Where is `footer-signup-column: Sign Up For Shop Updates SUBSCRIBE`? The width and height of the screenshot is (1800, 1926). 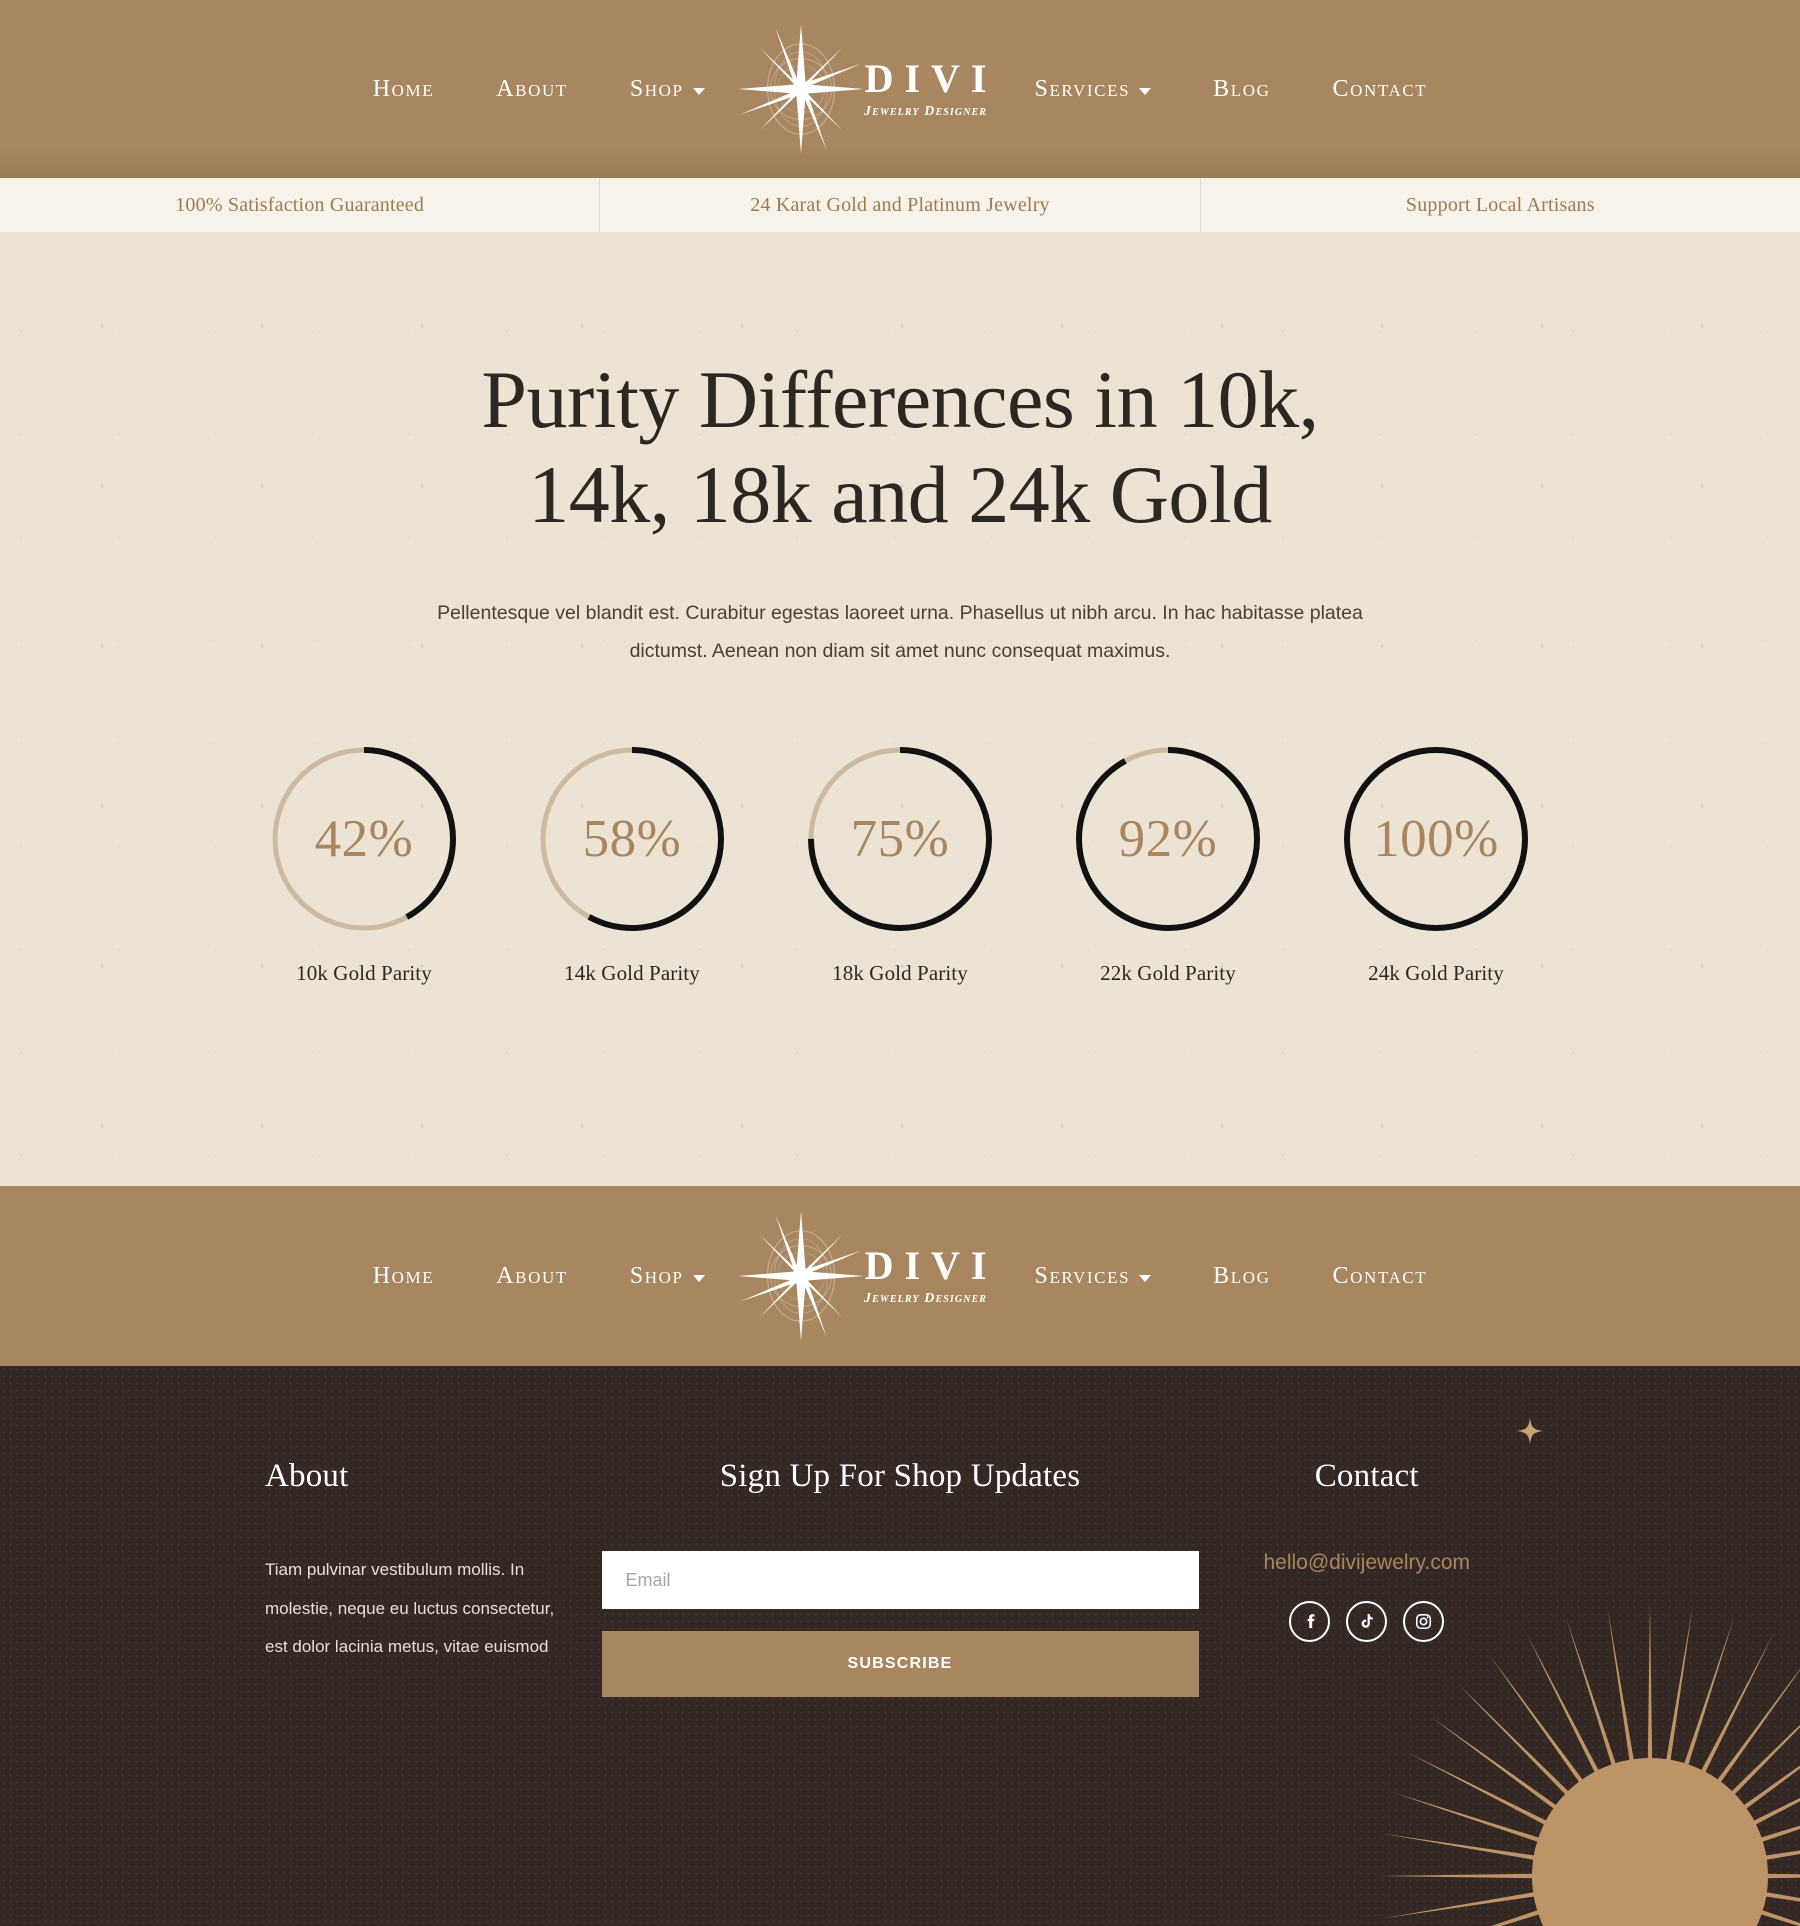
footer-signup-column: Sign Up For Shop Updates SUBSCRIBE is located at coordinates (900, 1578).